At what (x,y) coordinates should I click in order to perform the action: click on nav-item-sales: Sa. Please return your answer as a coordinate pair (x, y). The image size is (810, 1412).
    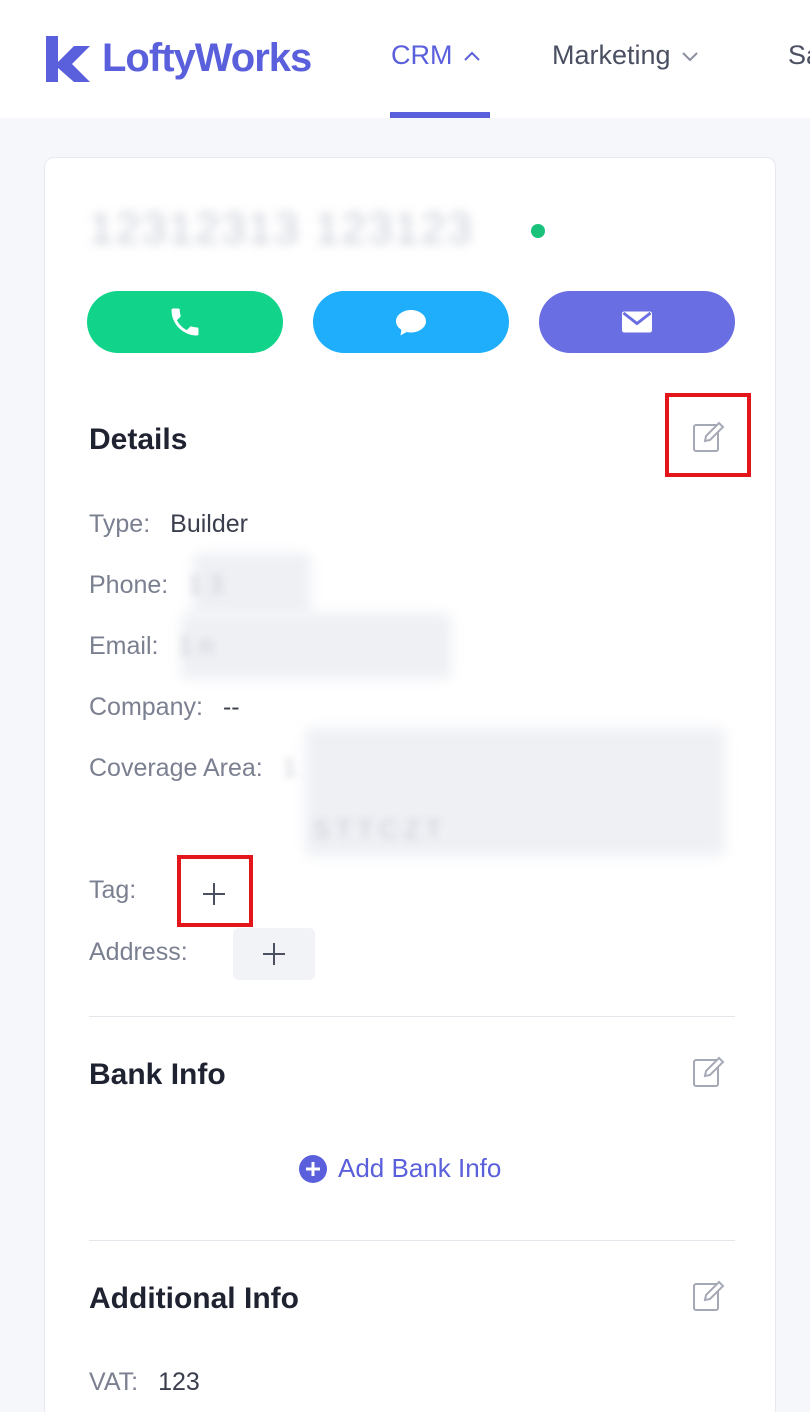
    Looking at the image, I should click on (799, 55).